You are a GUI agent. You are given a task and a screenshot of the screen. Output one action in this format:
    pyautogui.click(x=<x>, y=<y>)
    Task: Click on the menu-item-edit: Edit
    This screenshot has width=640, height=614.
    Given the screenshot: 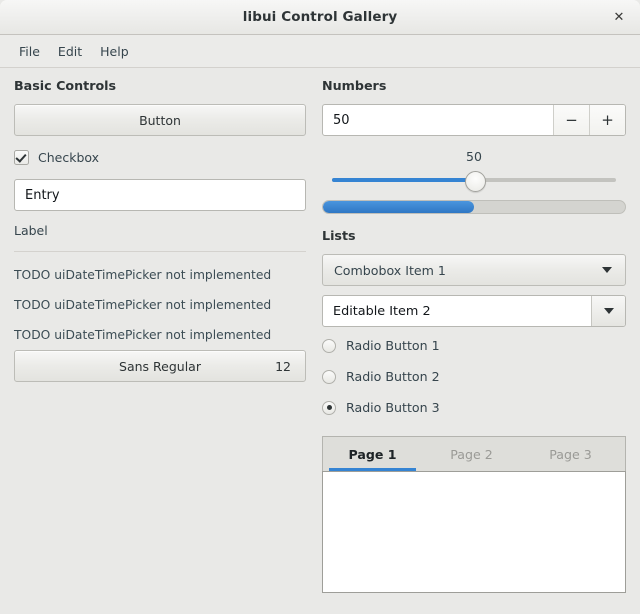 What is the action you would take?
    pyautogui.click(x=70, y=51)
    